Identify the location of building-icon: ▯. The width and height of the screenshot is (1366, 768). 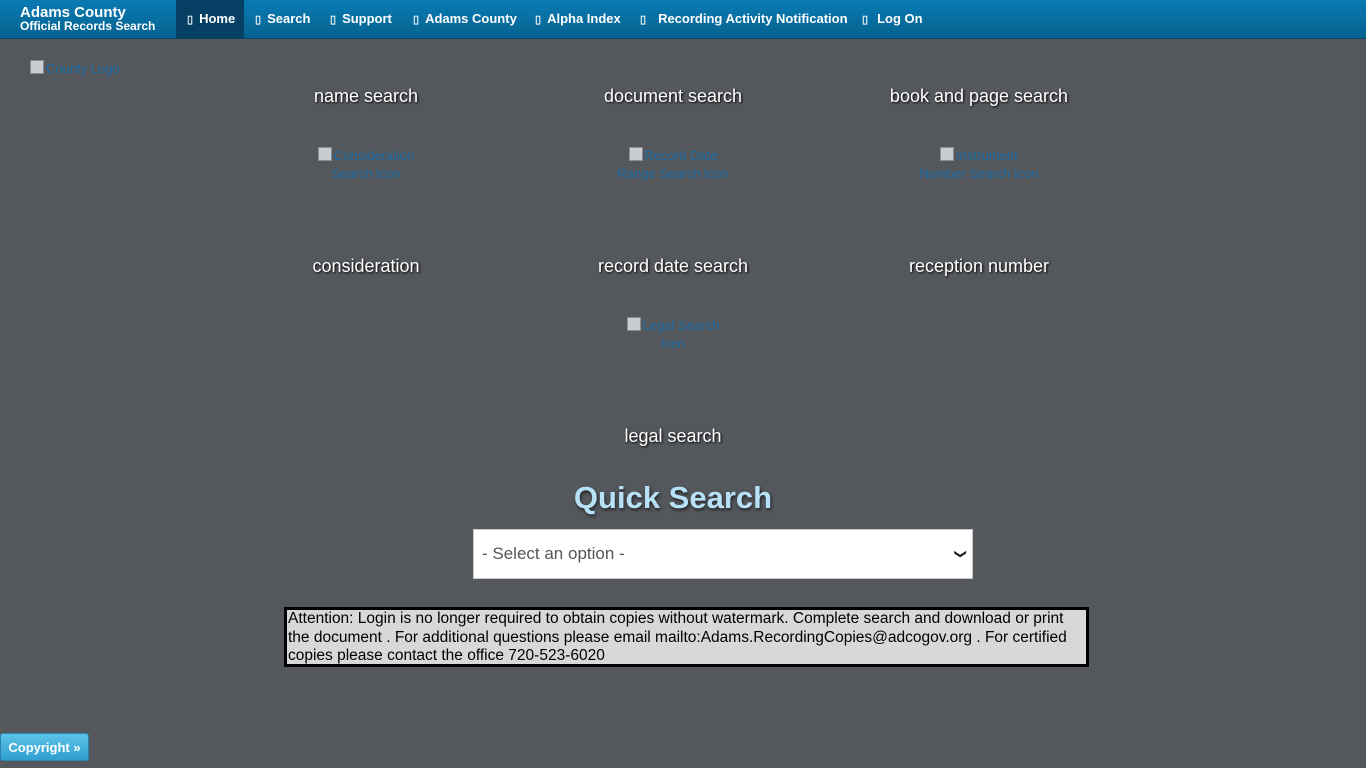
(416, 20).